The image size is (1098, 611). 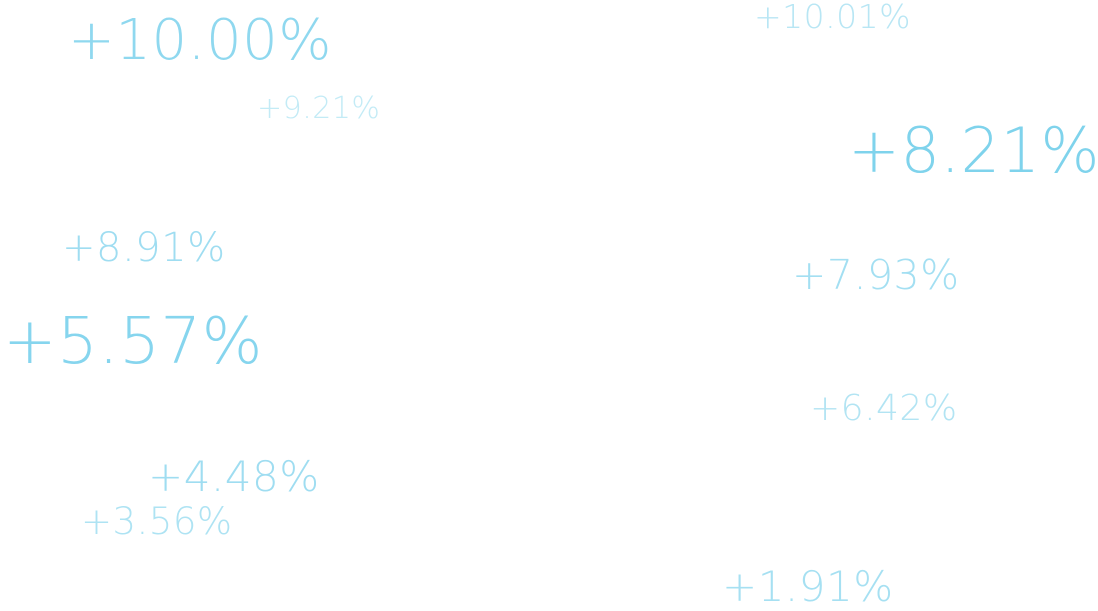 What do you see at coordinates (133, 342) in the screenshot?
I see `percentage-label: +5.57%` at bounding box center [133, 342].